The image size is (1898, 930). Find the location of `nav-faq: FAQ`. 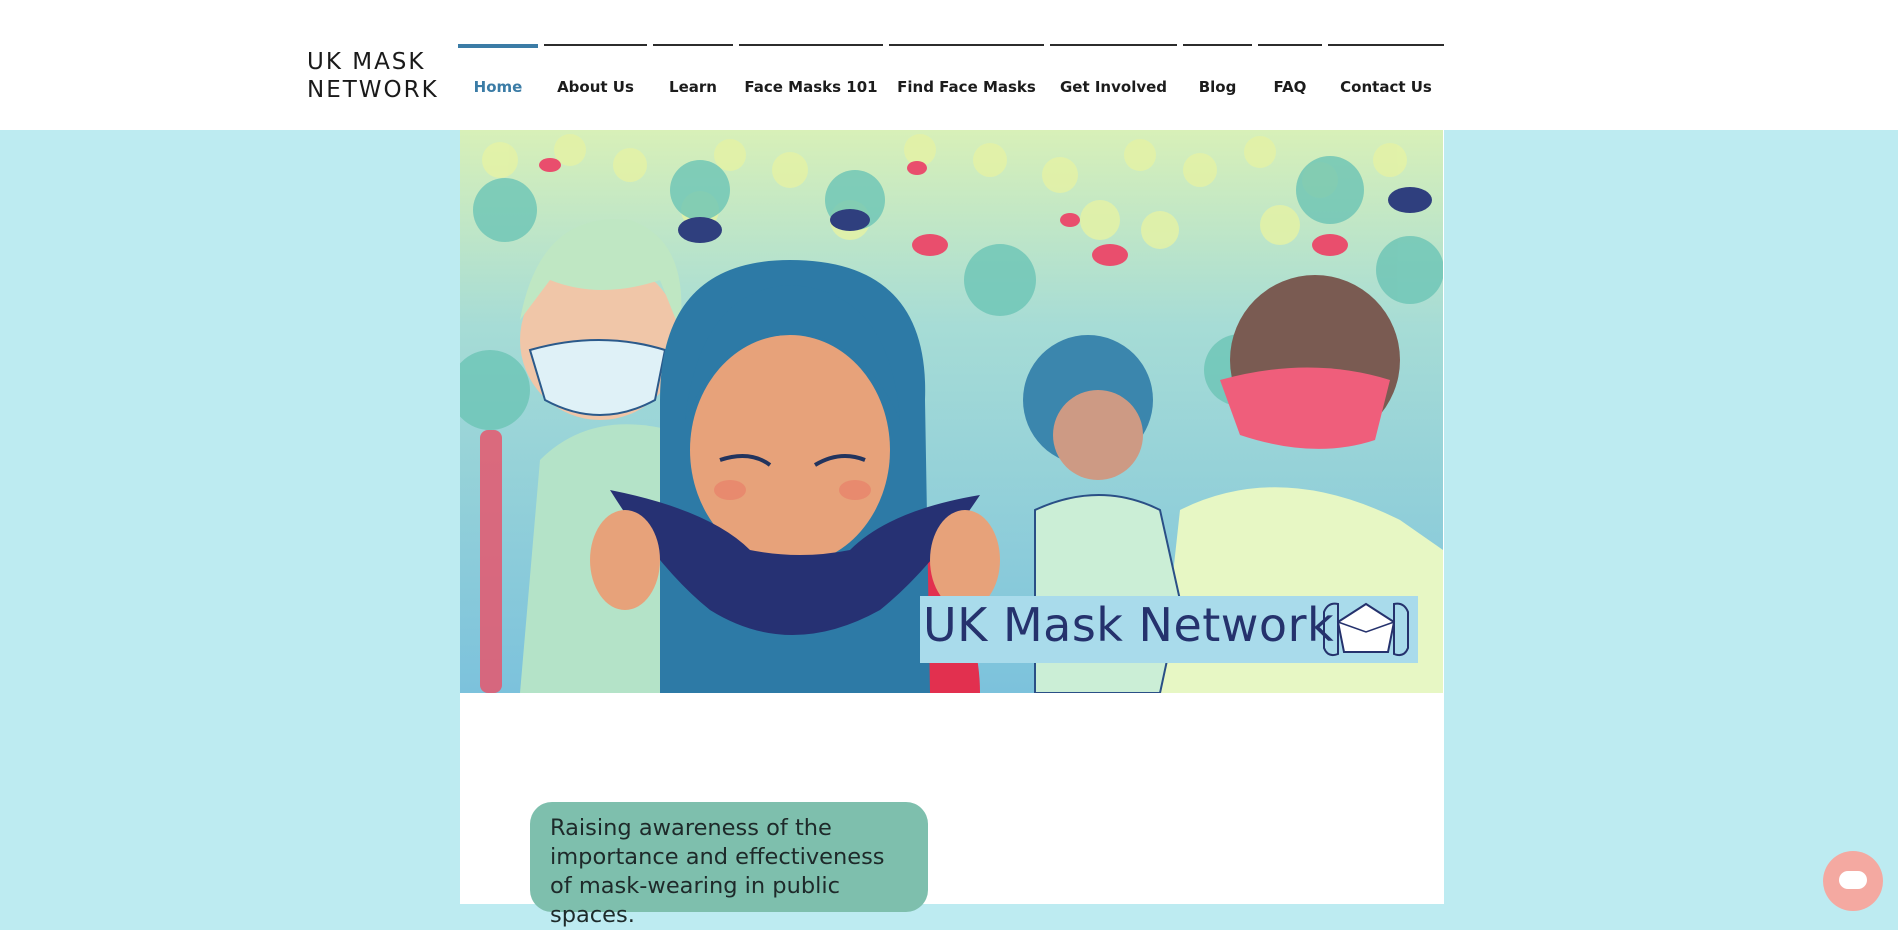

nav-faq: FAQ is located at coordinates (1290, 88).